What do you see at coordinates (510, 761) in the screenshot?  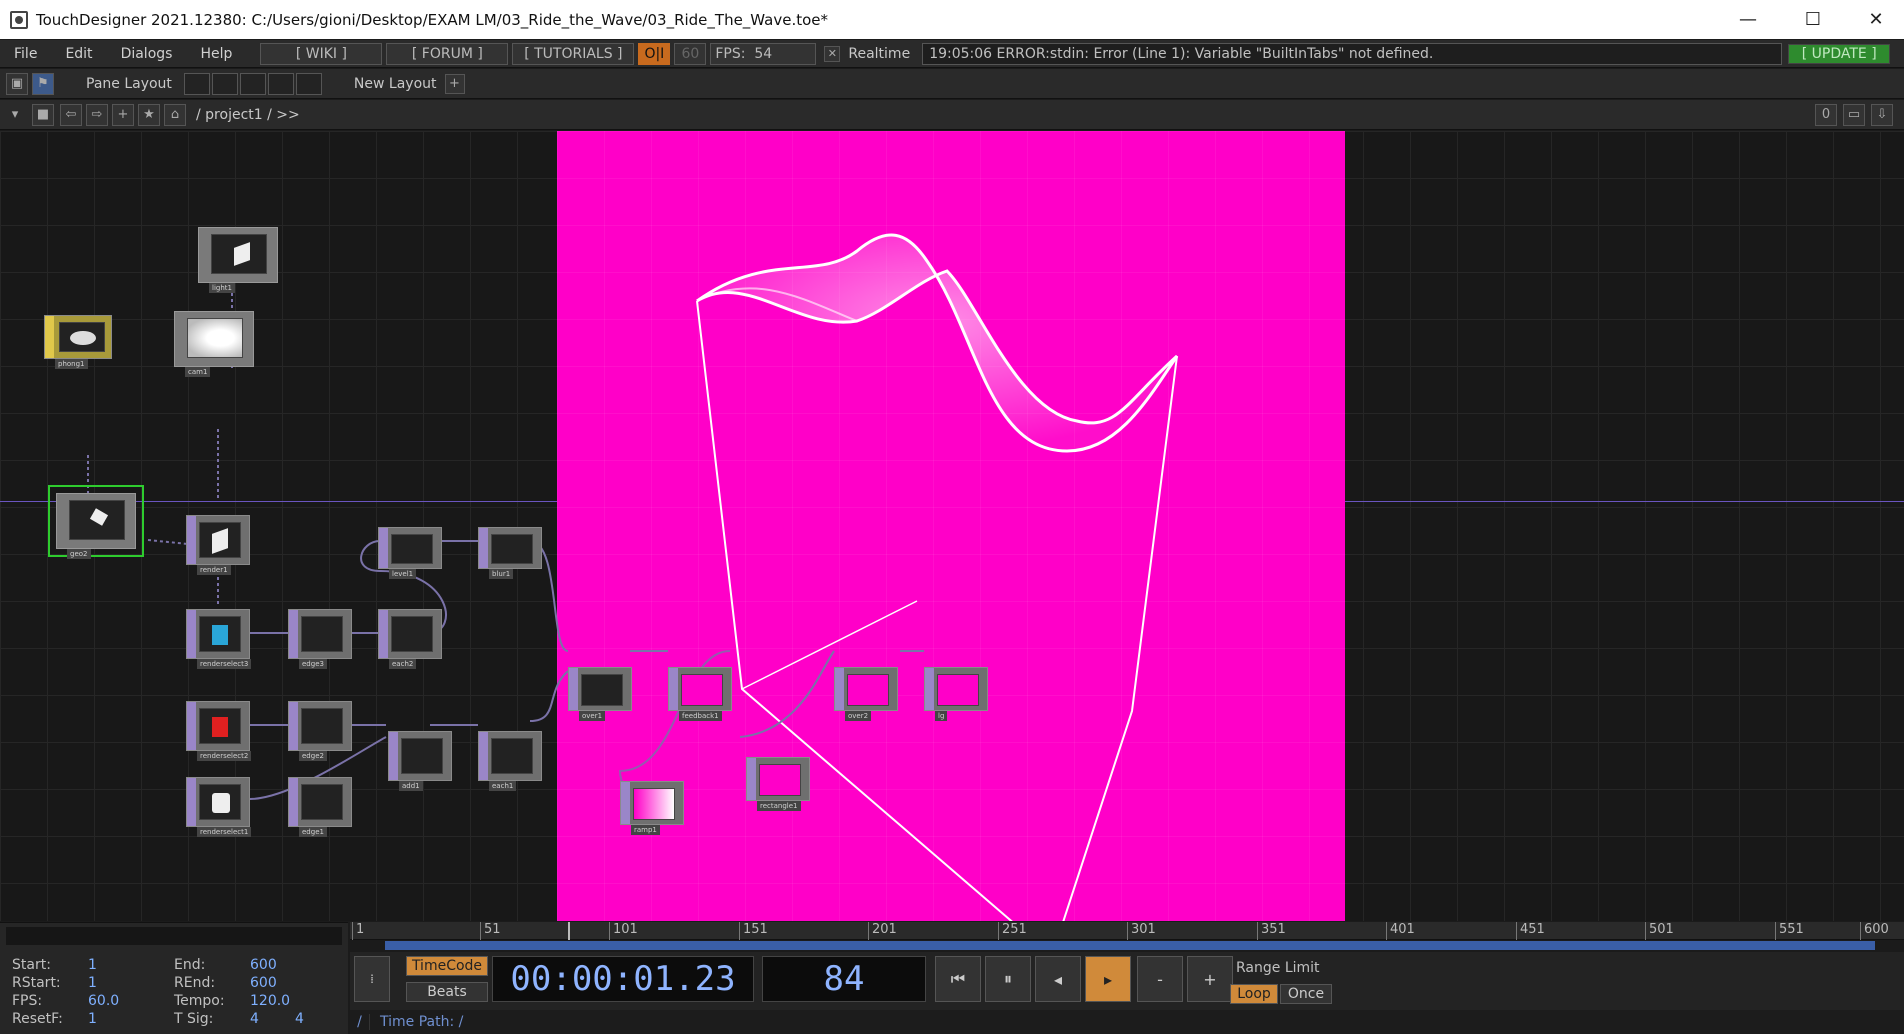 I see `node-each1: each1` at bounding box center [510, 761].